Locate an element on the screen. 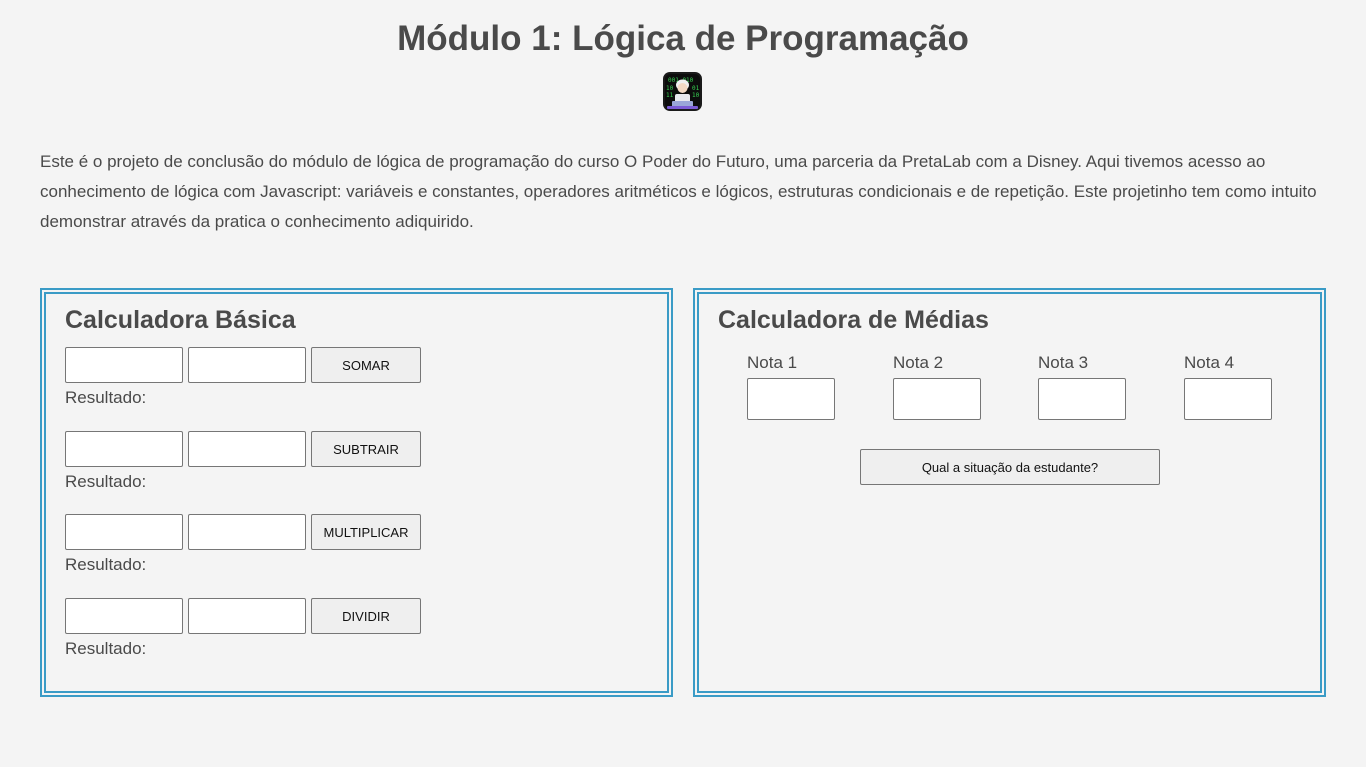 Image resolution: width=1366 pixels, height=767 pixels. subtract-row: SUBTRAIR Resultado: is located at coordinates (265, 471).